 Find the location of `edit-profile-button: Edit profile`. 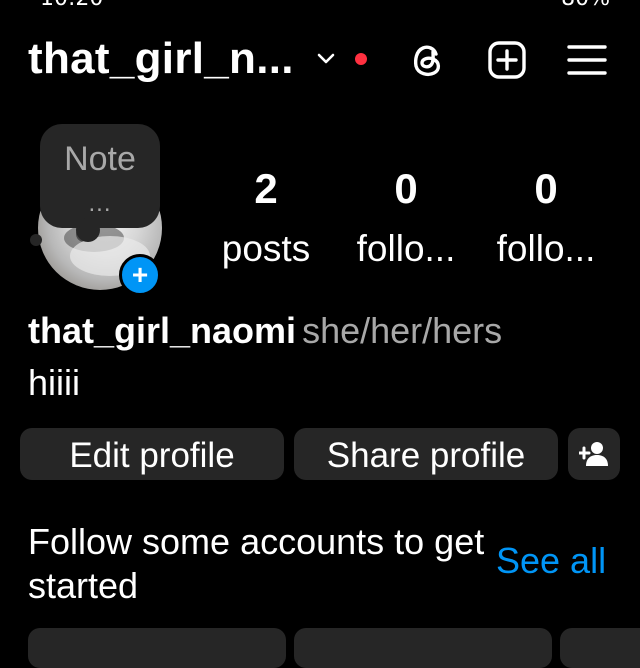

edit-profile-button: Edit profile is located at coordinates (152, 454).